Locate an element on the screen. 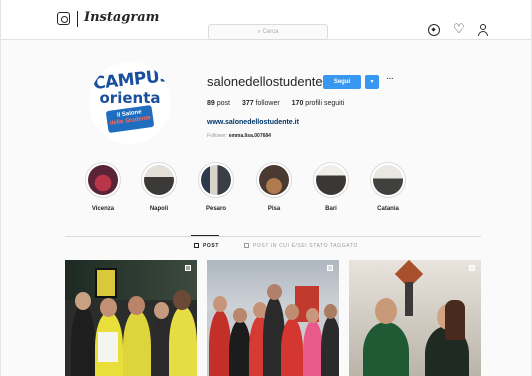 The width and height of the screenshot is (532, 376). instagram-wordmark: Instagram is located at coordinates (121, 17).